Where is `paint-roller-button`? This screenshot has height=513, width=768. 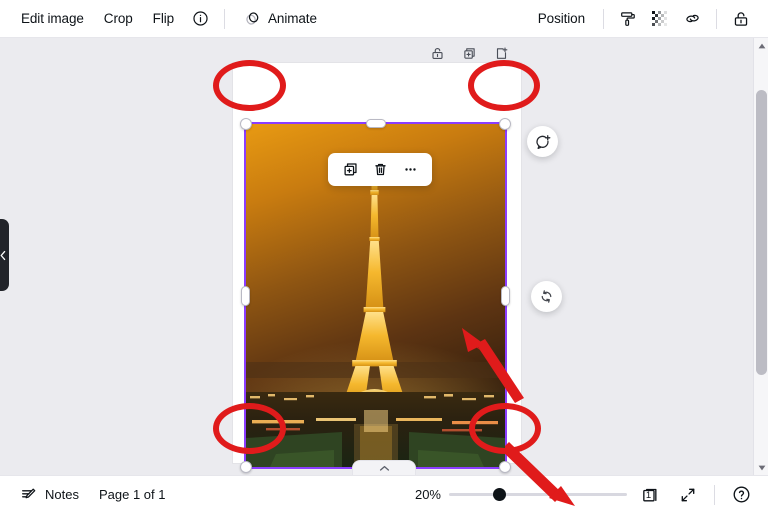 paint-roller-button is located at coordinates (628, 19).